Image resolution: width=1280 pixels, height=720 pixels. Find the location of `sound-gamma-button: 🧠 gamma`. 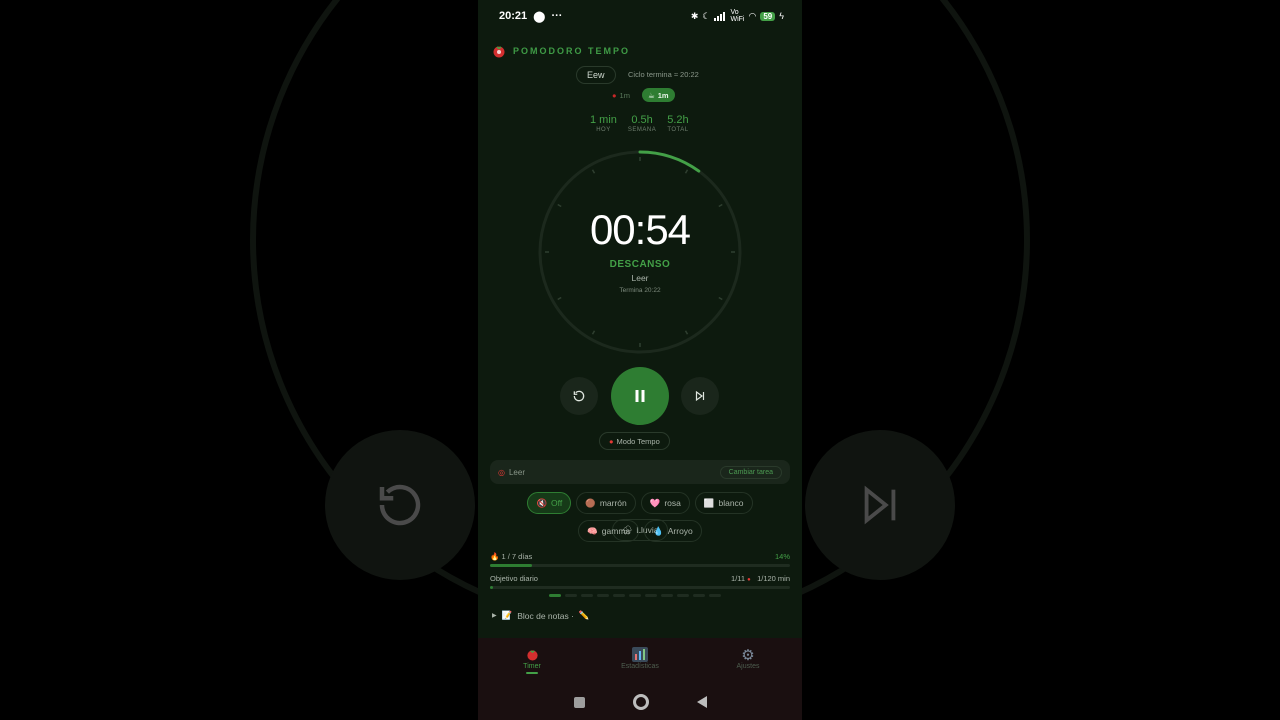

sound-gamma-button: 🧠 gamma is located at coordinates (609, 531).